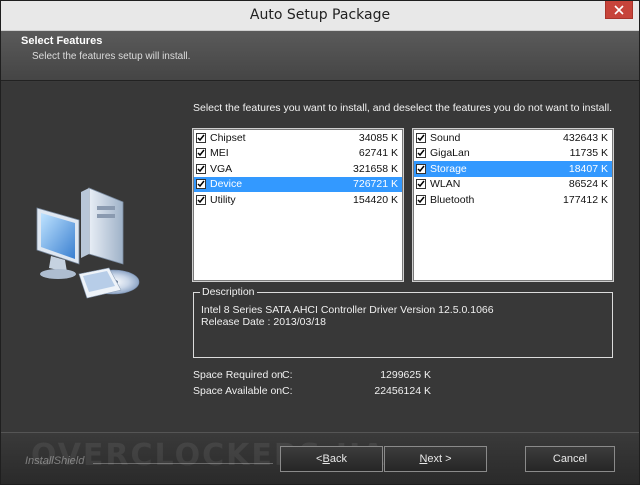  What do you see at coordinates (375, 184) in the screenshot?
I see `feature-size: 726721 K` at bounding box center [375, 184].